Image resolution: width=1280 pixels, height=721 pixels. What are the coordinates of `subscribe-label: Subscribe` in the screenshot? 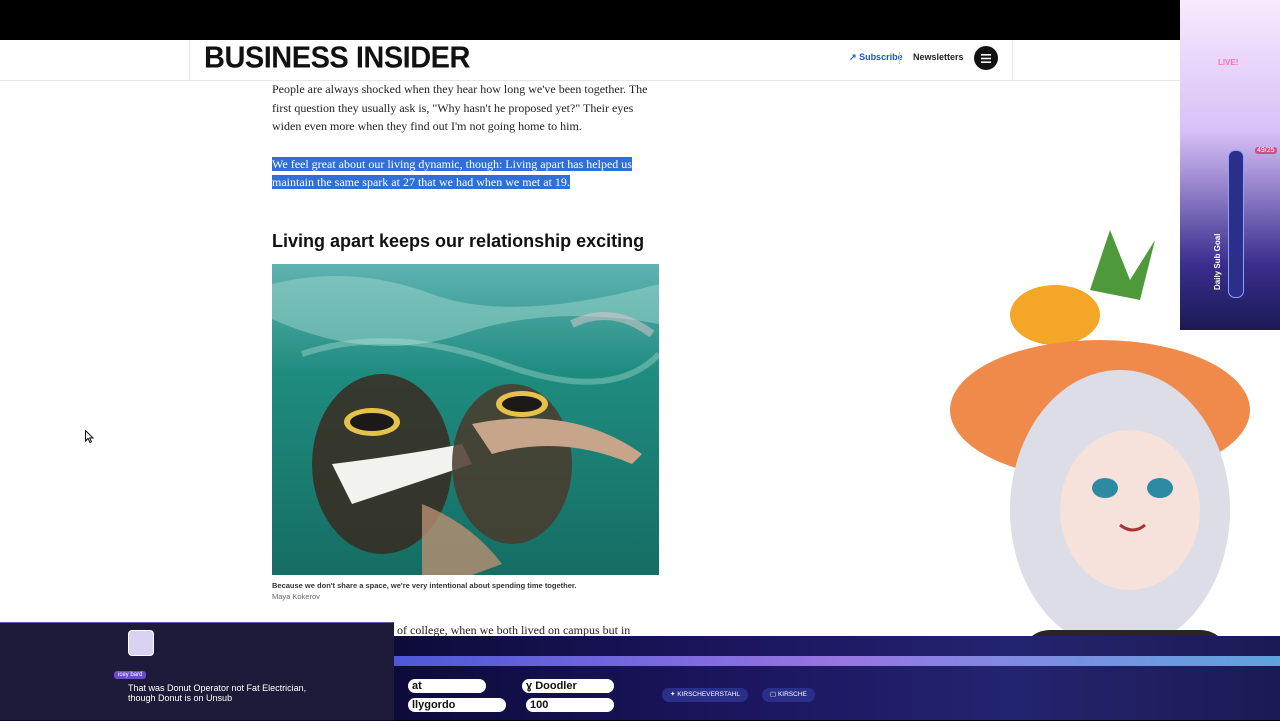 It's located at (881, 57).